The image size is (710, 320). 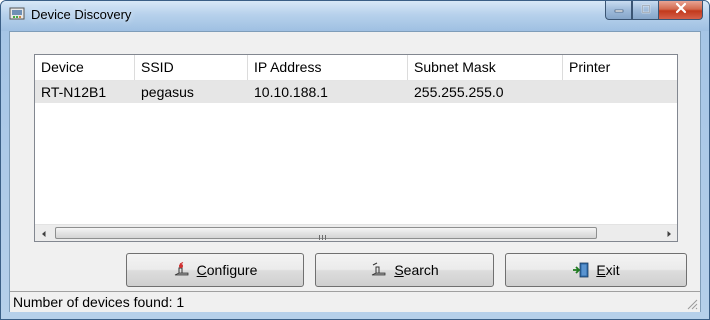 I want to click on grip-icon, so click(x=322, y=234).